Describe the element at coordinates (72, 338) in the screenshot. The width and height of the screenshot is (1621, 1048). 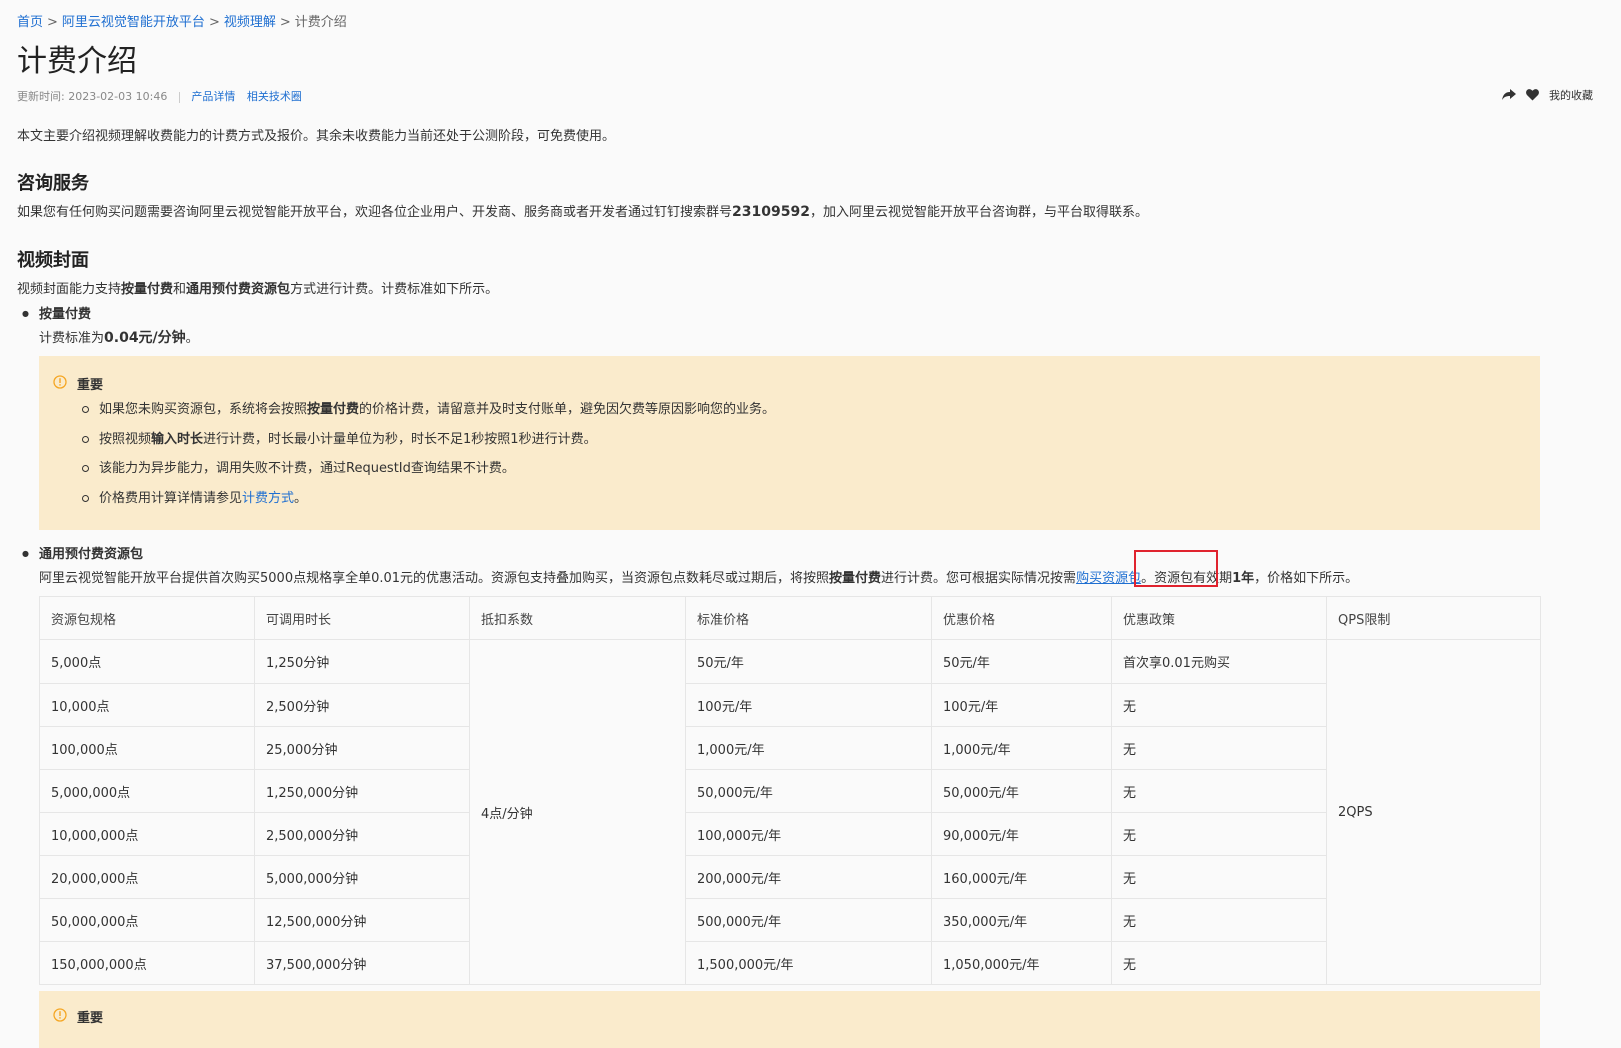
I see `pay-standard-prefix: 计费标准为` at that location.